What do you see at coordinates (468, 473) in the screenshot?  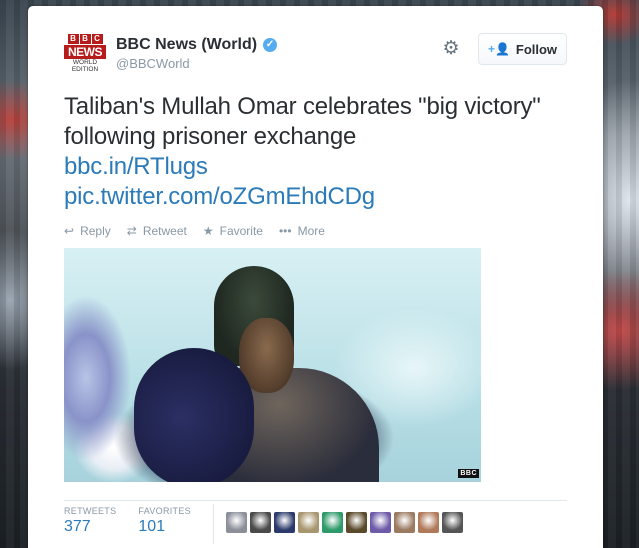 I see `bbc-watermark: BBC` at bounding box center [468, 473].